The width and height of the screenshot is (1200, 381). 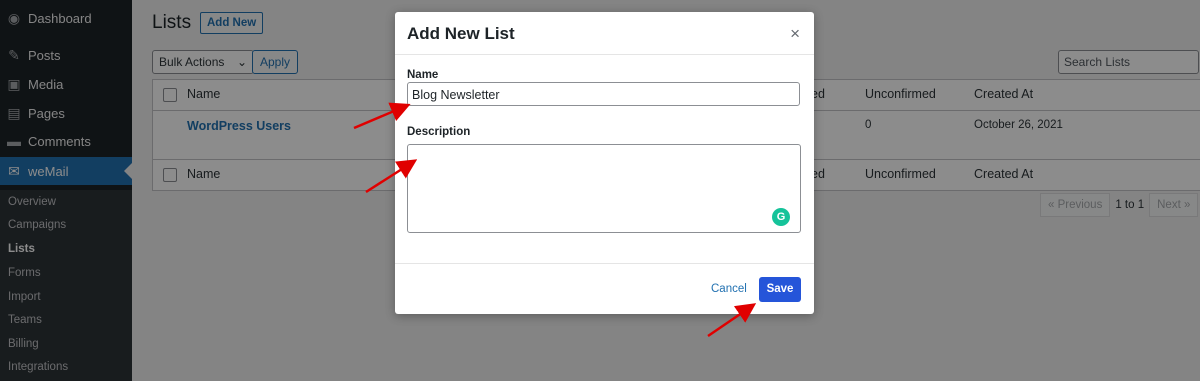 I want to click on annotation-arrow-save, so click(x=732, y=320).